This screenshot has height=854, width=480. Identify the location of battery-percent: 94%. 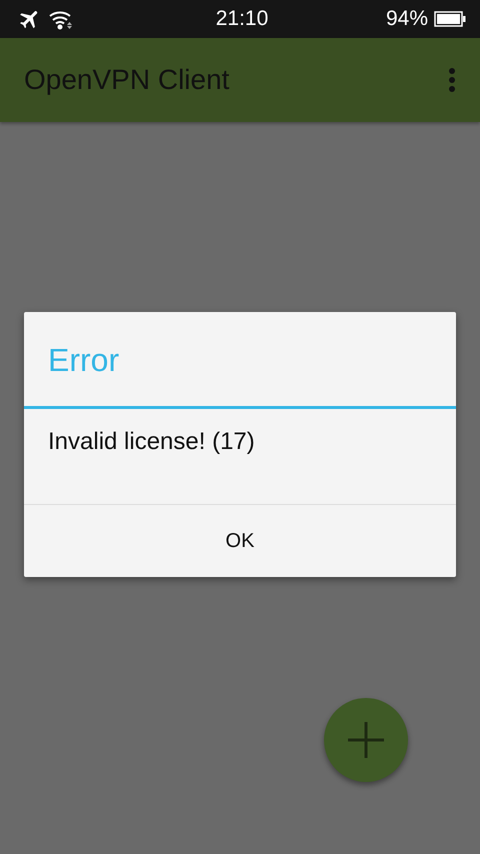
(407, 19).